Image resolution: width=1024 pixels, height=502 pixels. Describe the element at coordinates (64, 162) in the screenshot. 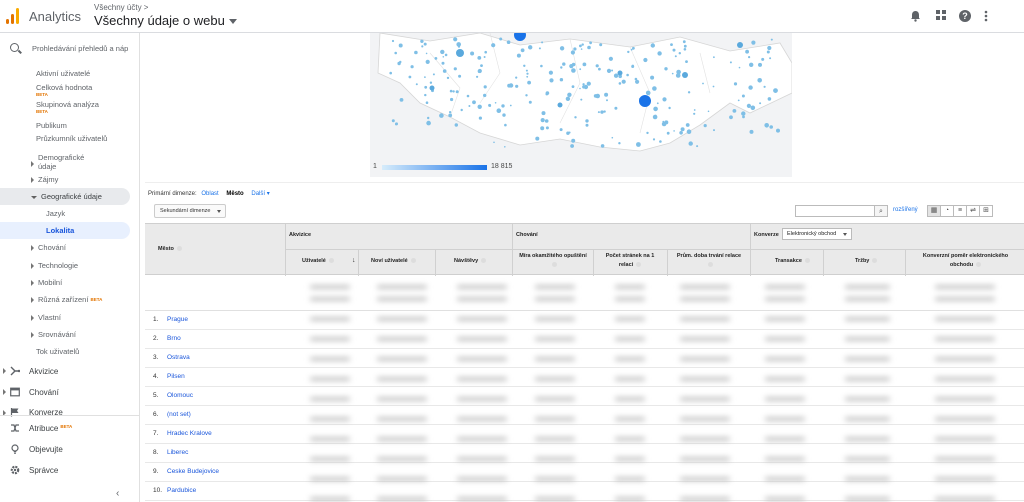

I see `sidebar-item-demographics: Demografické údaje` at that location.